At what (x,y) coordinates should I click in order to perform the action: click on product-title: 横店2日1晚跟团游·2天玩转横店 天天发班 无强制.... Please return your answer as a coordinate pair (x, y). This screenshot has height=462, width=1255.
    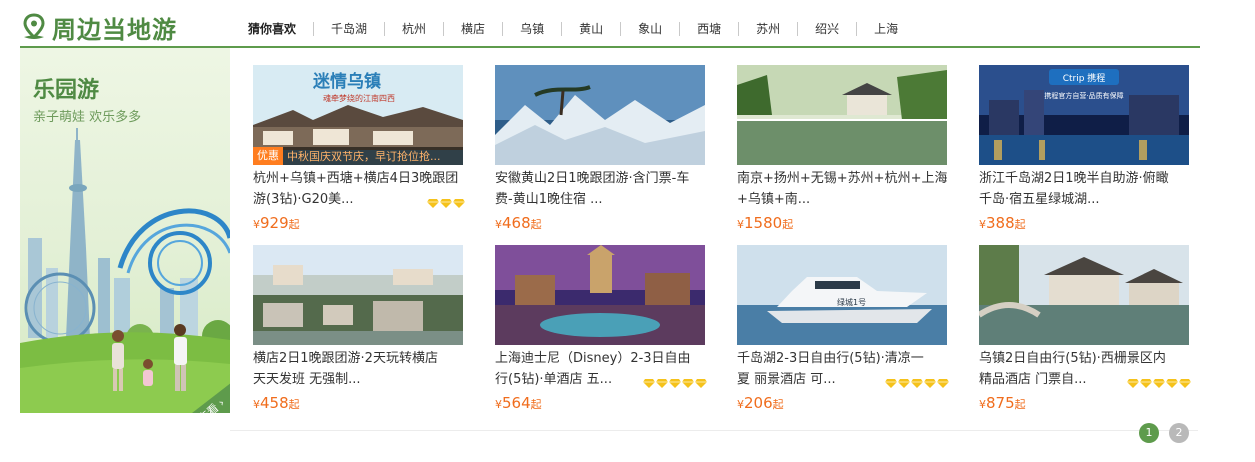
    Looking at the image, I should click on (359, 369).